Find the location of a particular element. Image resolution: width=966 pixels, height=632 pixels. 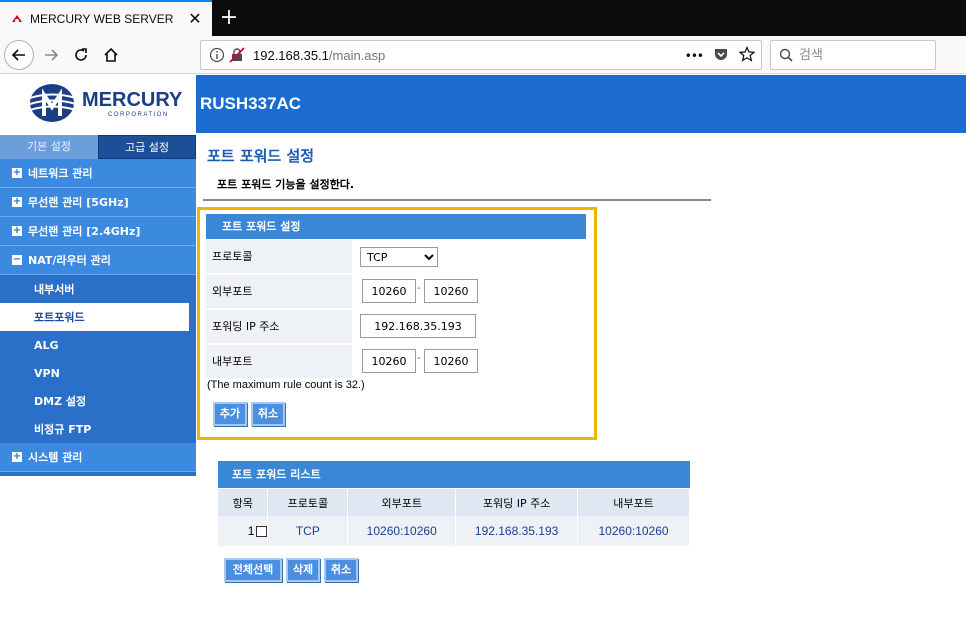

url-path: /main.asp is located at coordinates (357, 55).